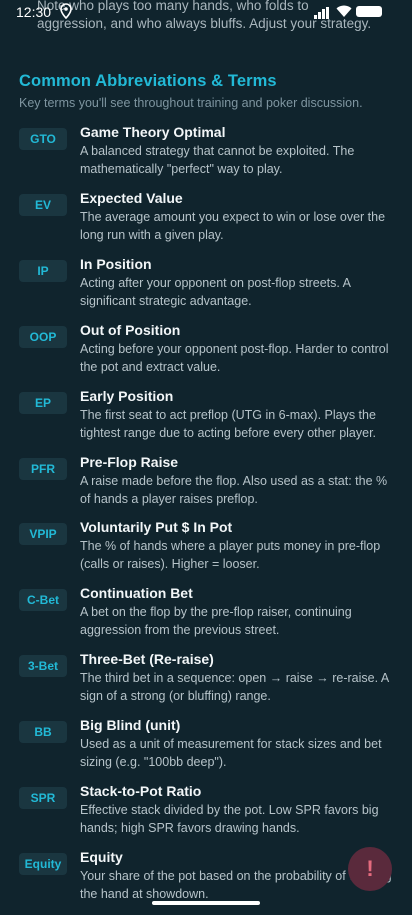  I want to click on home-indicator, so click(206, 903).